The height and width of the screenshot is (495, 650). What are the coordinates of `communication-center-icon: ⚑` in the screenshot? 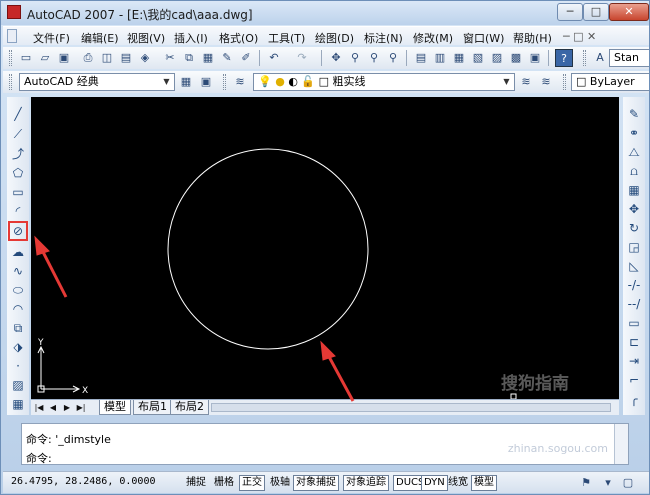 It's located at (586, 483).